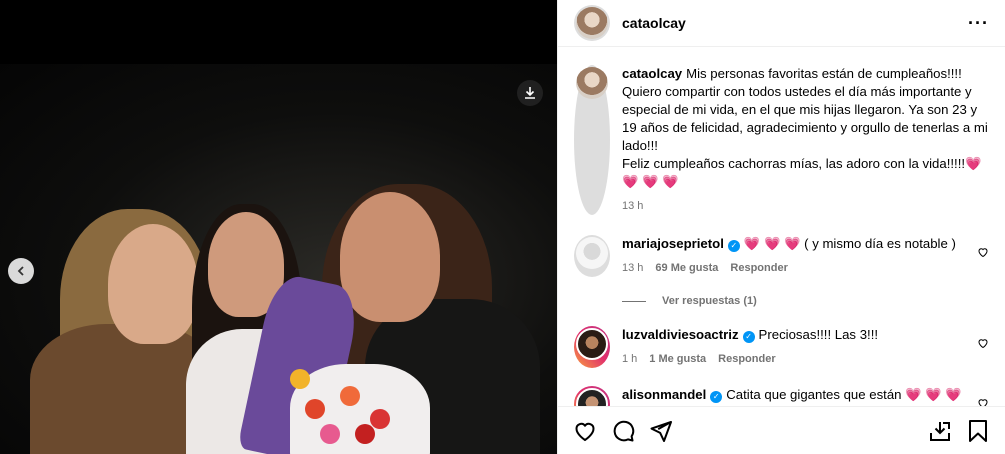 This screenshot has height=454, width=1005. I want to click on comment-likes: 69 Me gusta, so click(686, 268).